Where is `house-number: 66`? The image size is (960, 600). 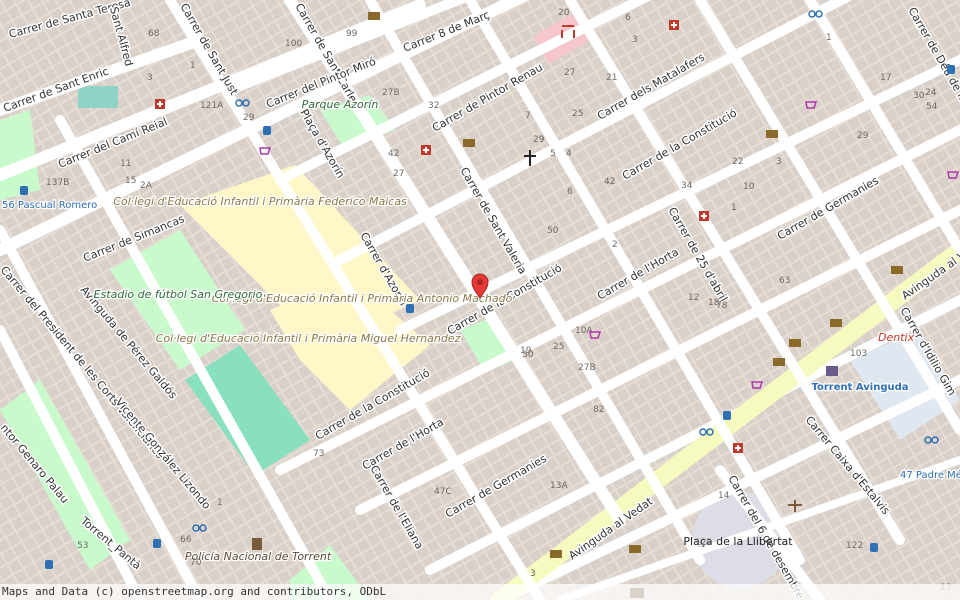
house-number: 66 is located at coordinates (186, 540).